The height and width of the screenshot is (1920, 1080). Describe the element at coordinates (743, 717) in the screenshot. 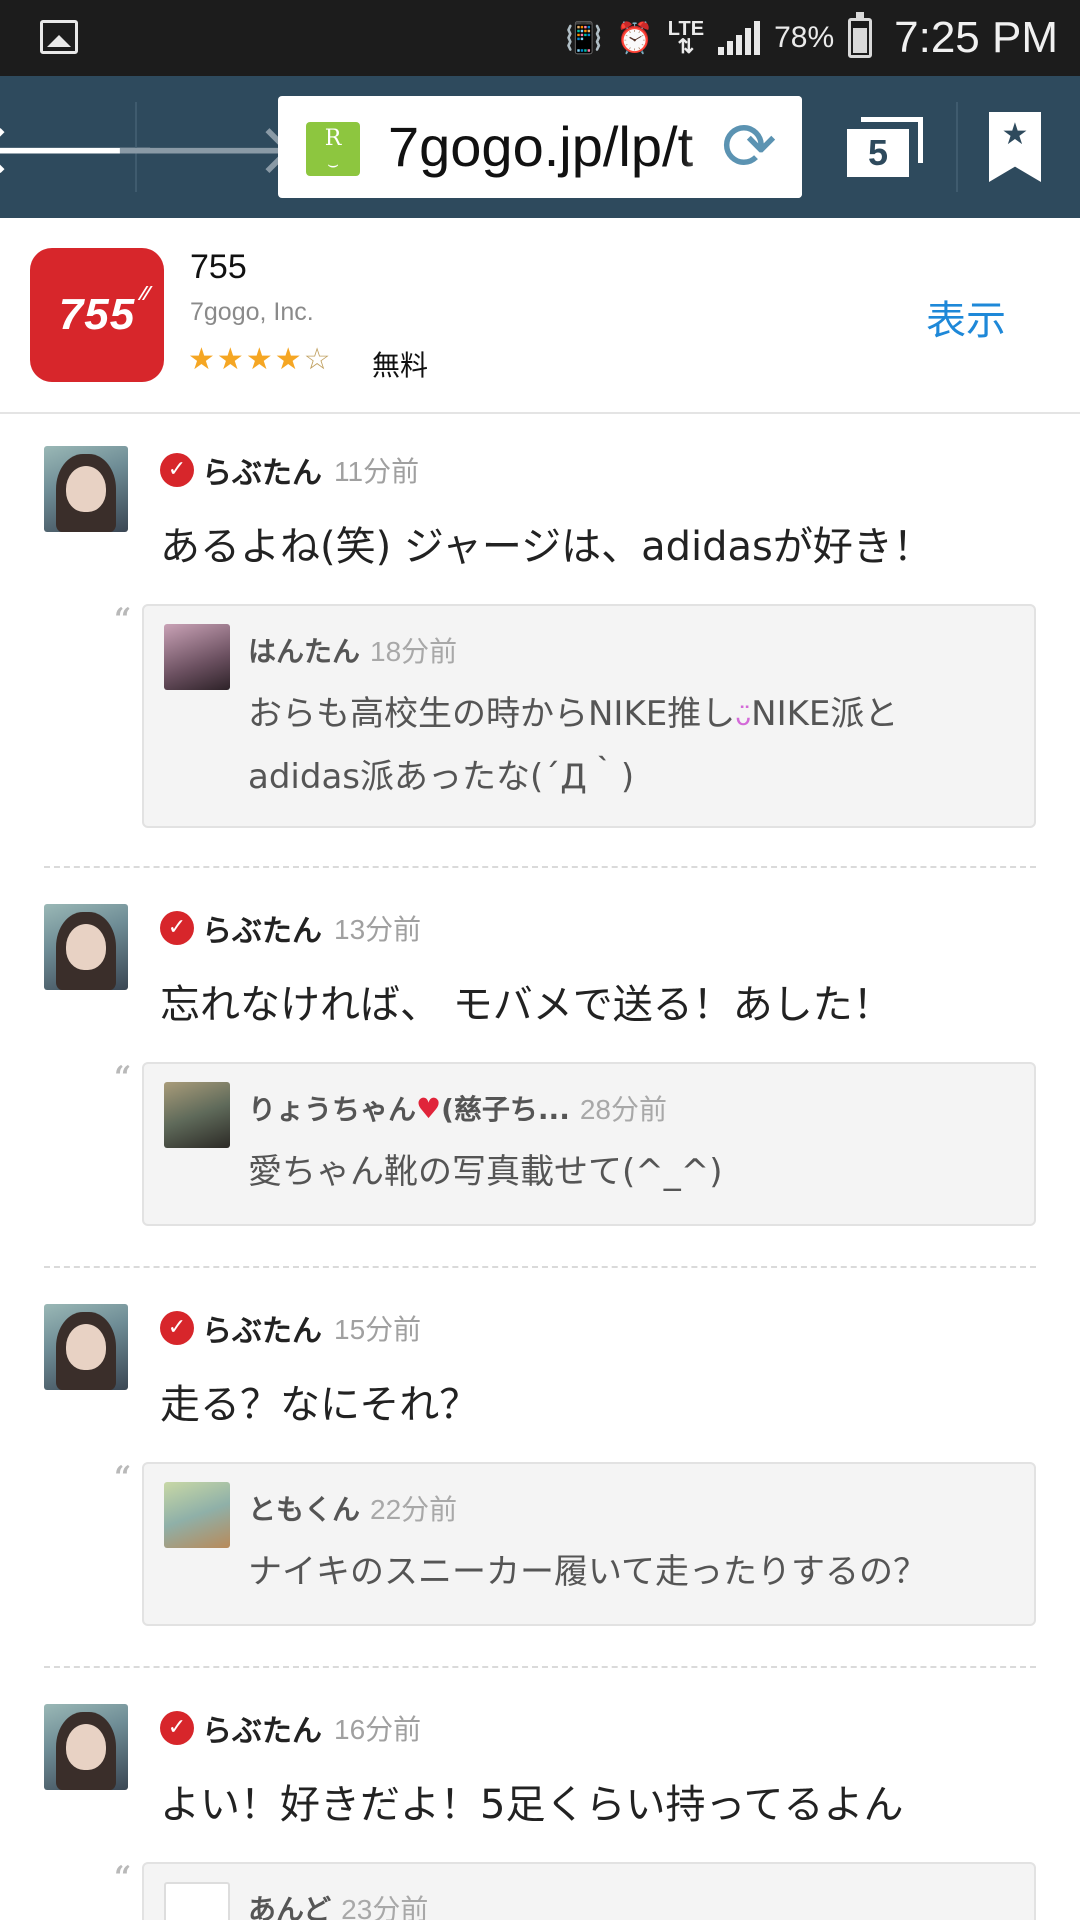

I see `smile-emoji-icon: ᴗ̈` at that location.